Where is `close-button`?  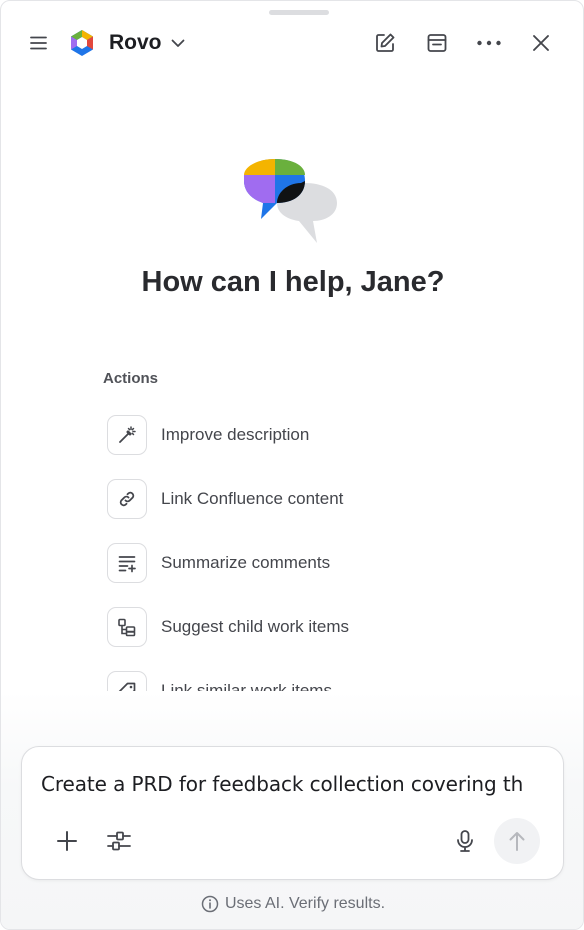
close-button is located at coordinates (541, 43).